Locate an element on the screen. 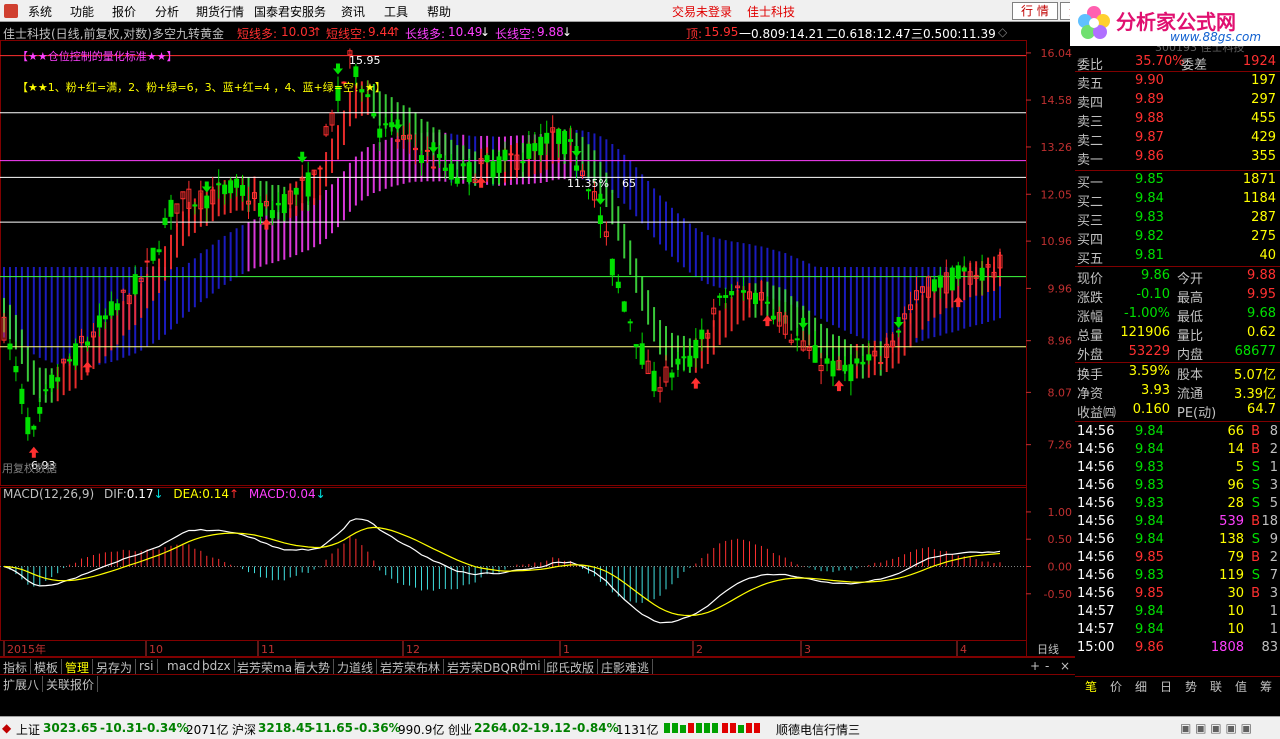 The image size is (1280, 739). zoom-in-button: + is located at coordinates (1035, 666).